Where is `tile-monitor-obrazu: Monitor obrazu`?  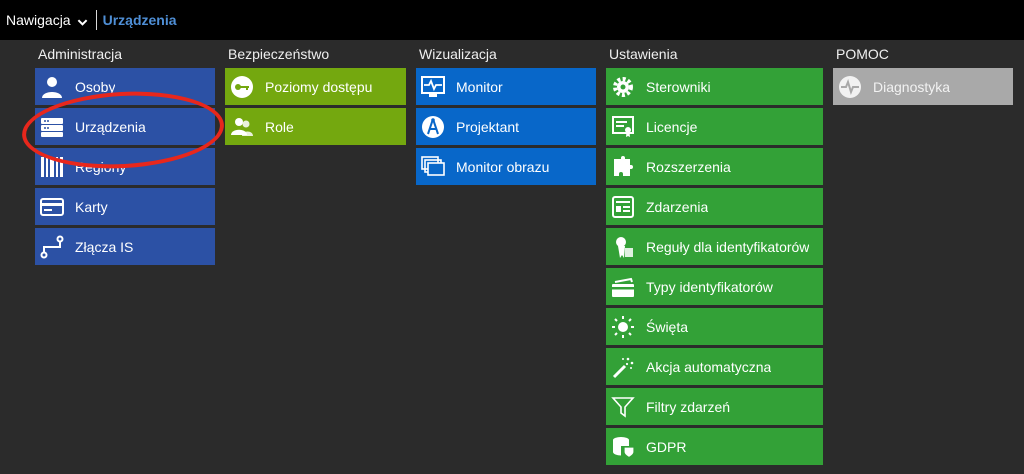
tile-monitor-obrazu: Monitor obrazu is located at coordinates (506, 166).